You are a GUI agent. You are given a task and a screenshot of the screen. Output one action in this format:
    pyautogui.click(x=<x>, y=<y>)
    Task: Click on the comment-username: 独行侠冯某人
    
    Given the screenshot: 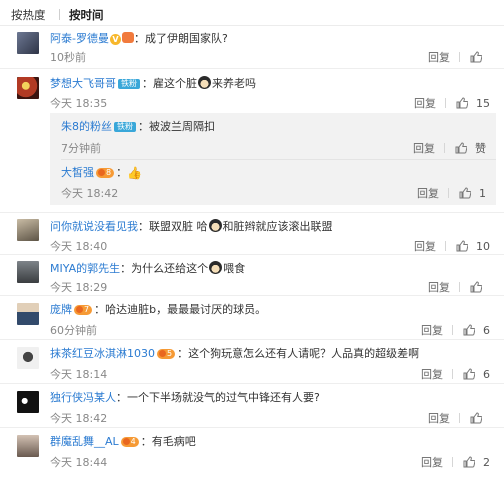 What is the action you would take?
    pyautogui.click(x=83, y=397)
    